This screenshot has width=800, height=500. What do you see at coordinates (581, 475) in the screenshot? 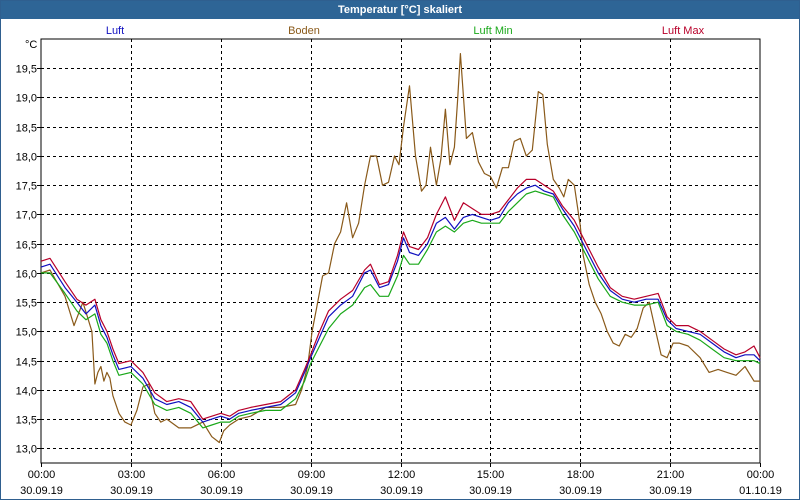
I see `x-tick-label-time: 18:00` at bounding box center [581, 475].